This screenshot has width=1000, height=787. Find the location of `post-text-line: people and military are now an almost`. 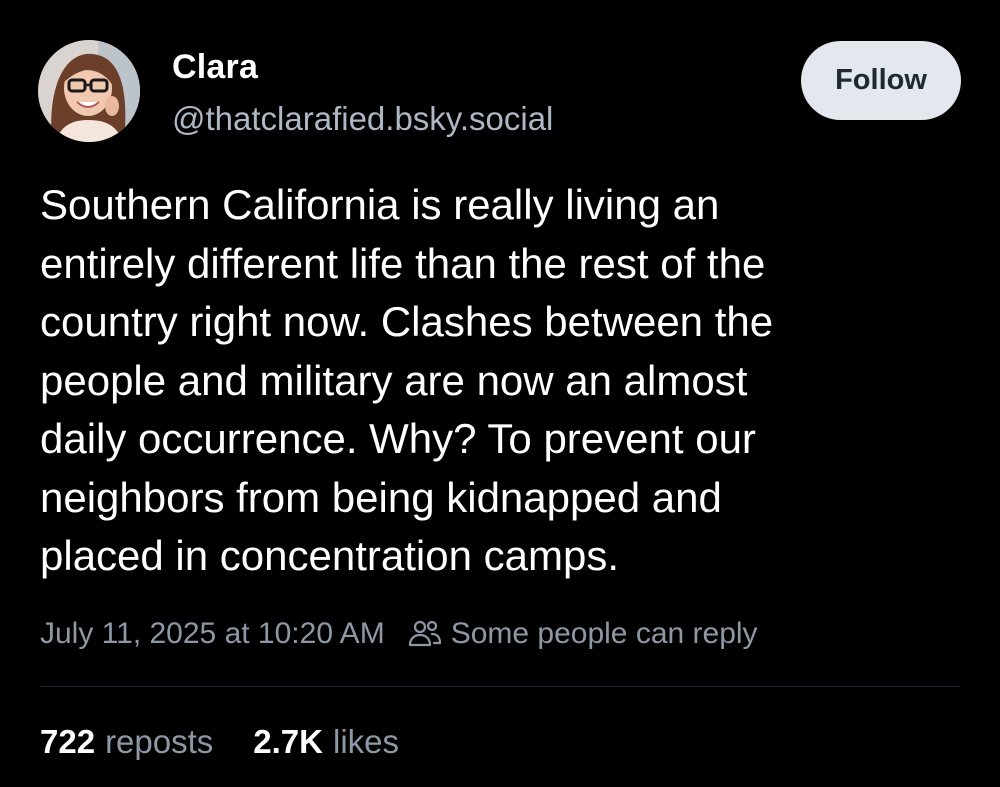

post-text-line: people and military are now an almost is located at coordinates (394, 380).